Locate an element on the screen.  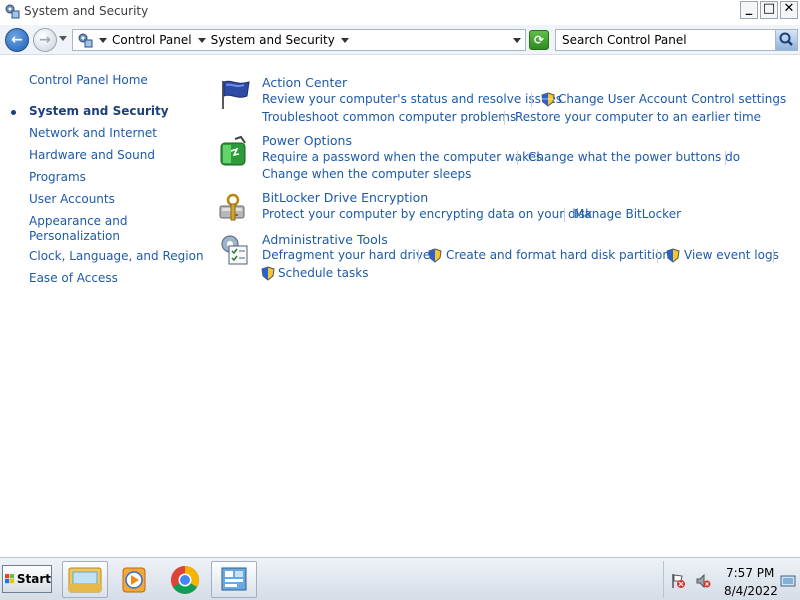
refresh-button: ⟳ is located at coordinates (539, 40).